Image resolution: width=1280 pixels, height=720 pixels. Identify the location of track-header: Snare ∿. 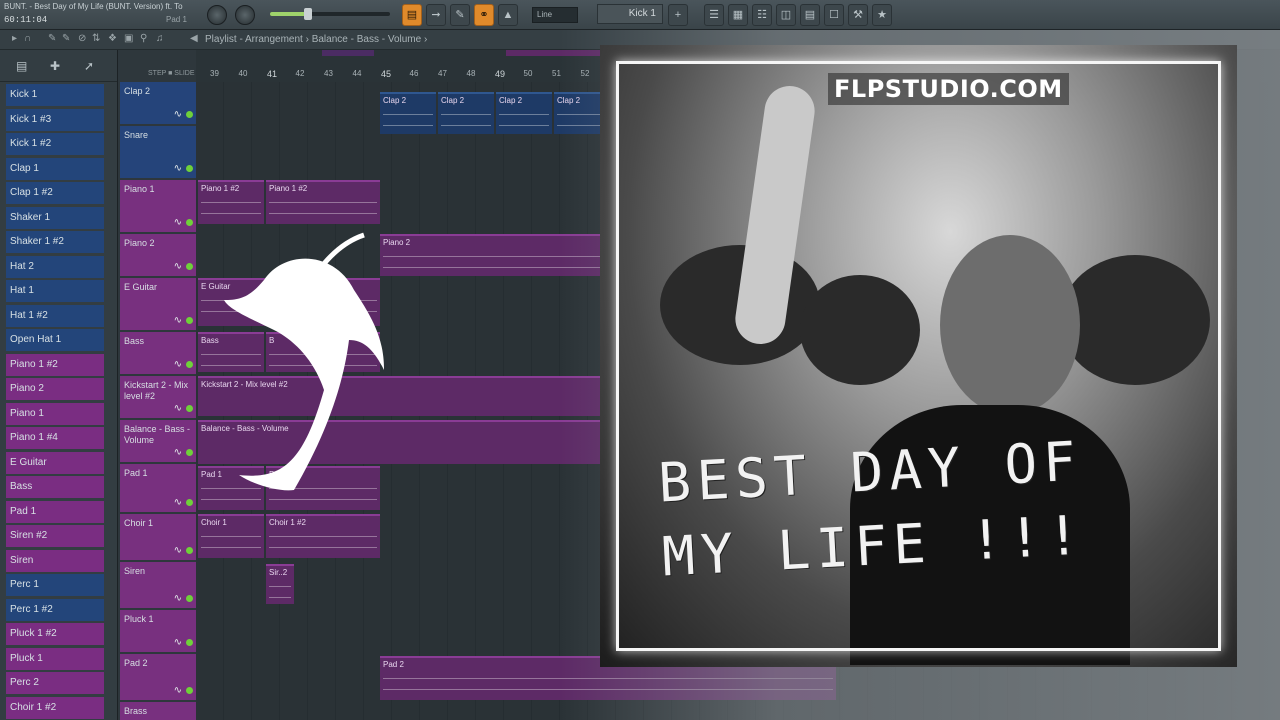
(158, 152).